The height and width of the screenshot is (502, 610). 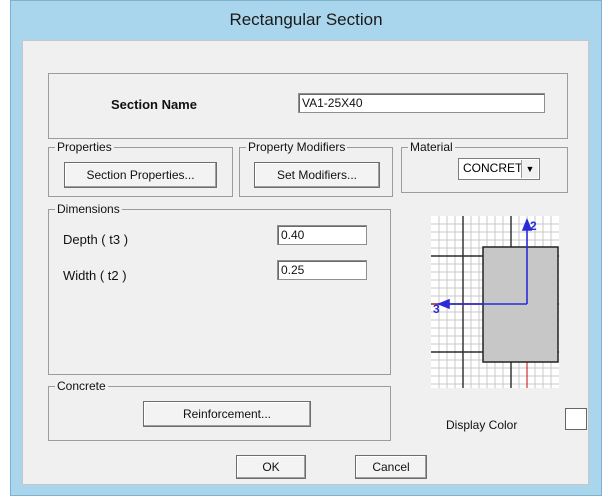 I want to click on chevron-down-icon: ▼, so click(x=529, y=169).